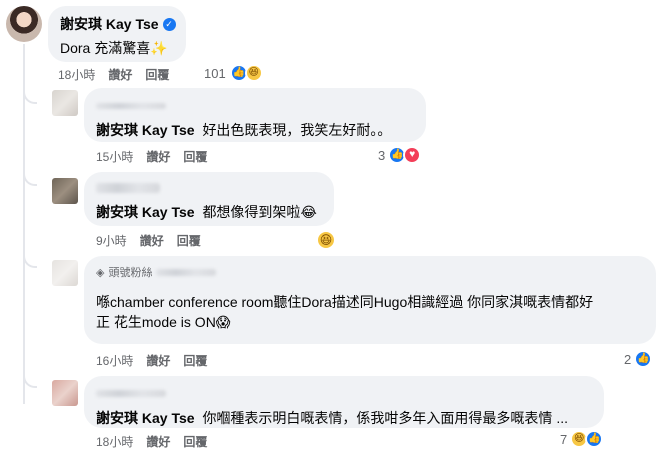 The height and width of the screenshot is (455, 660). What do you see at coordinates (24, 24) in the screenshot?
I see `avatar` at bounding box center [24, 24].